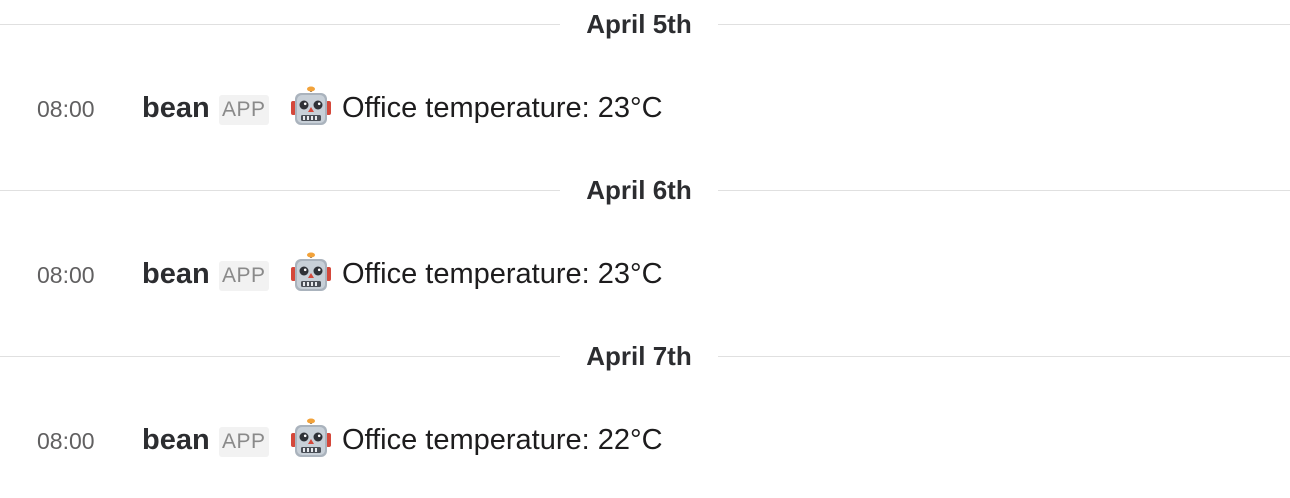  What do you see at coordinates (639, 356) in the screenshot?
I see `date-divider-label: April 7th` at bounding box center [639, 356].